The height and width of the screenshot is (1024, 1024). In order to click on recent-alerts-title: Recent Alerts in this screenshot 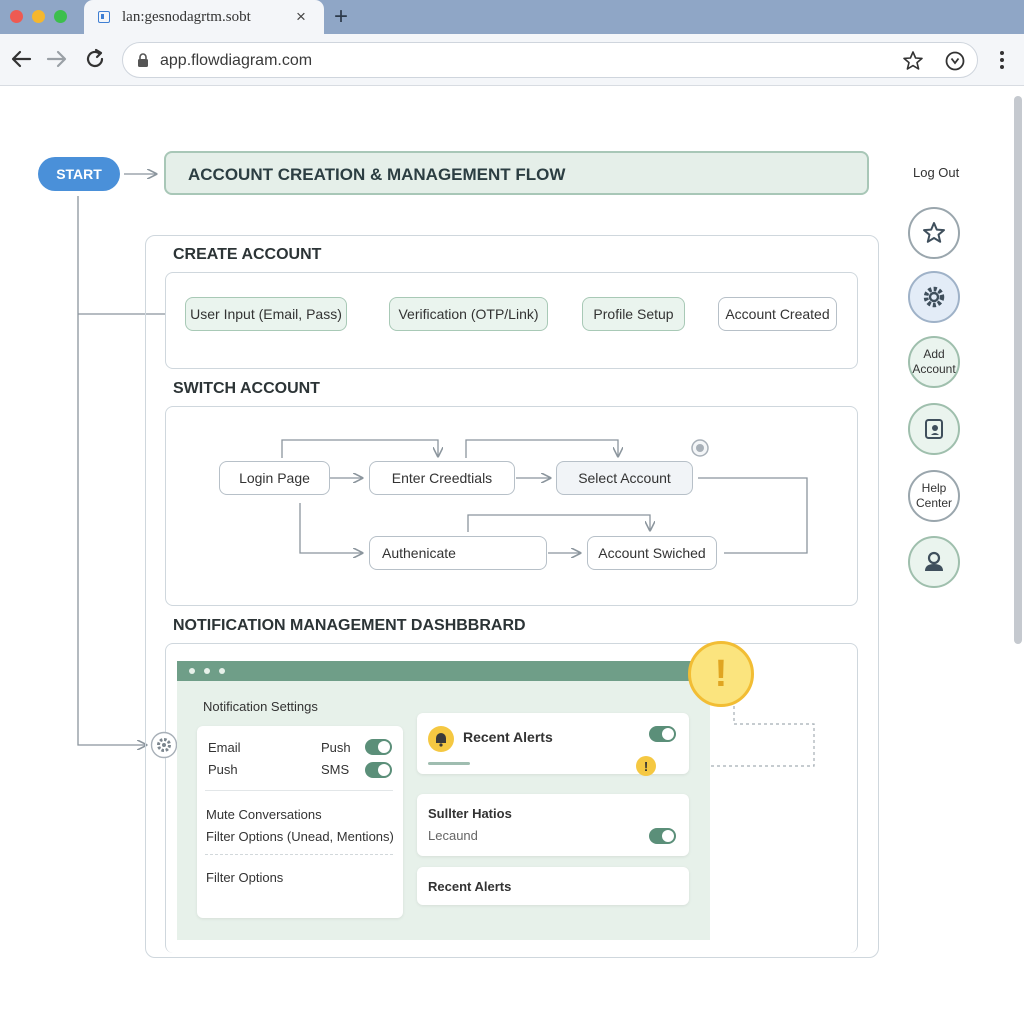, I will do `click(508, 737)`.